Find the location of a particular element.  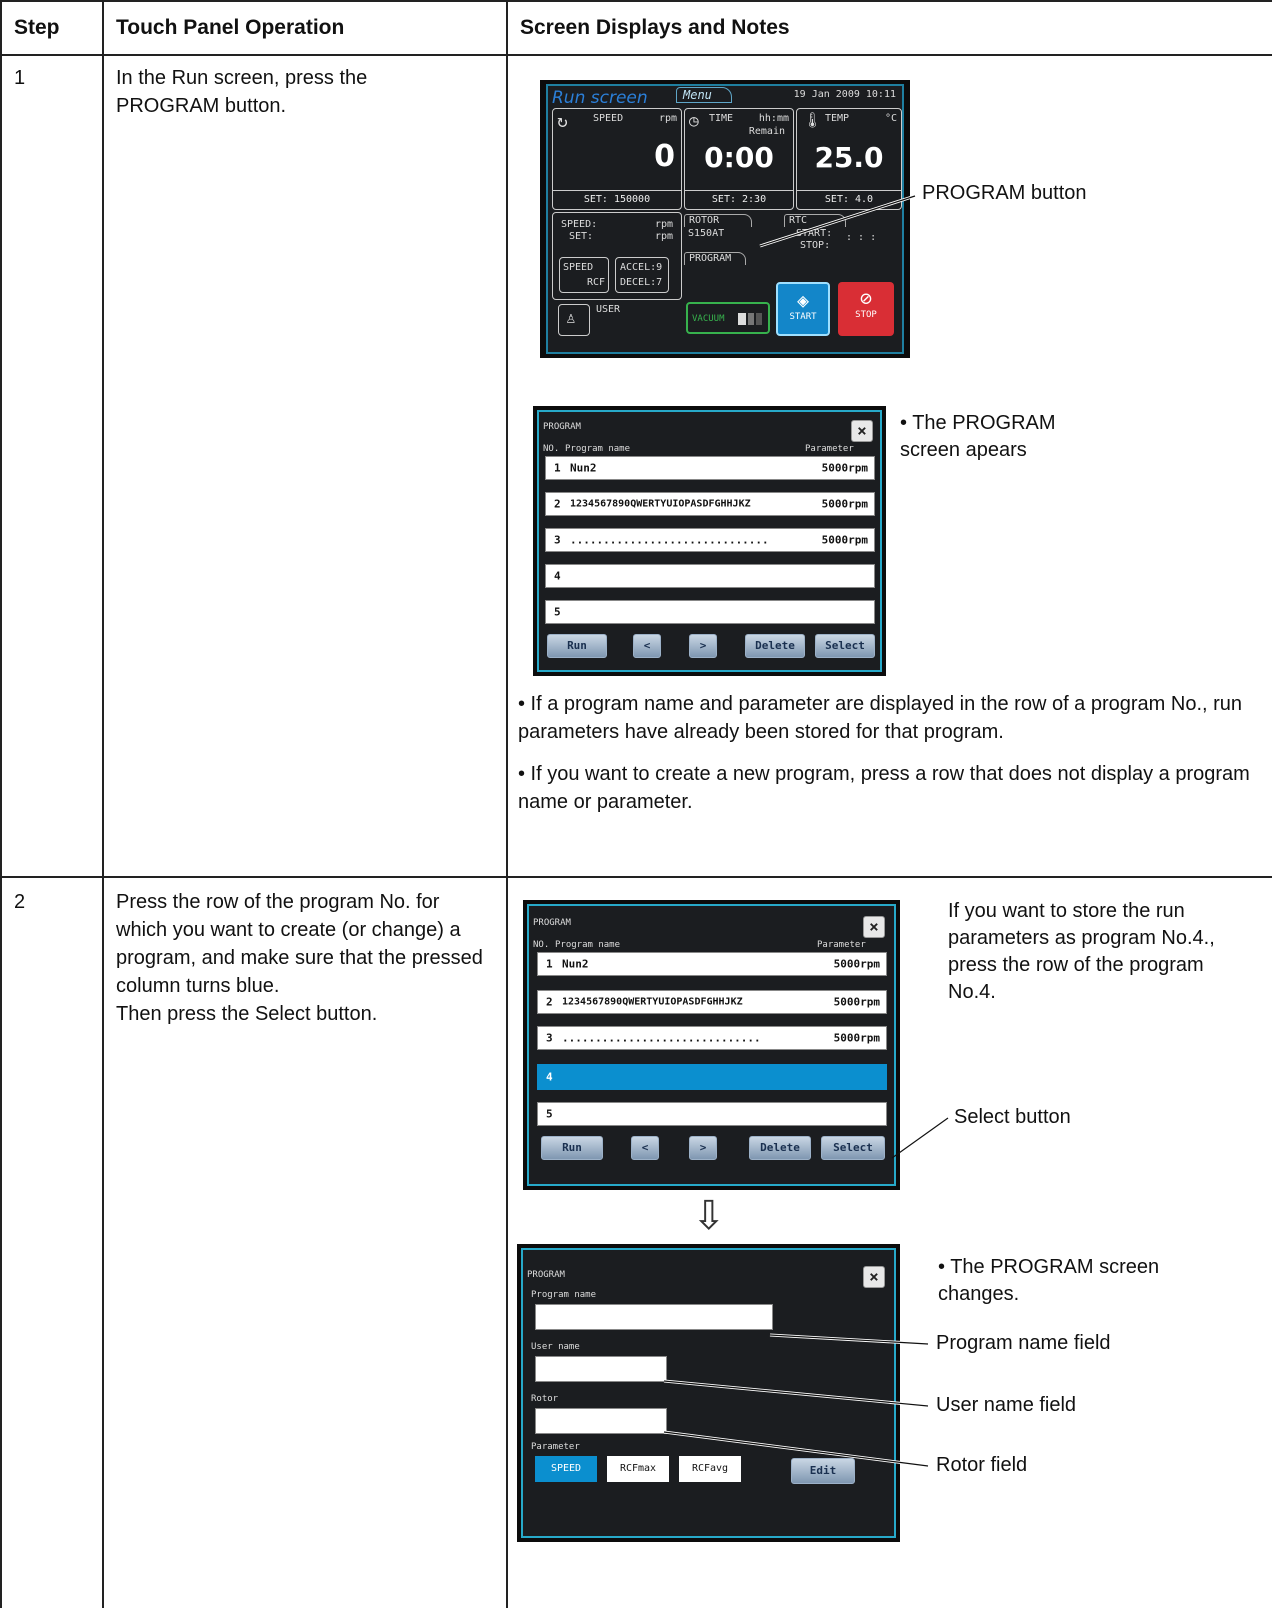

leader-select-button is located at coordinates (920, 1138).